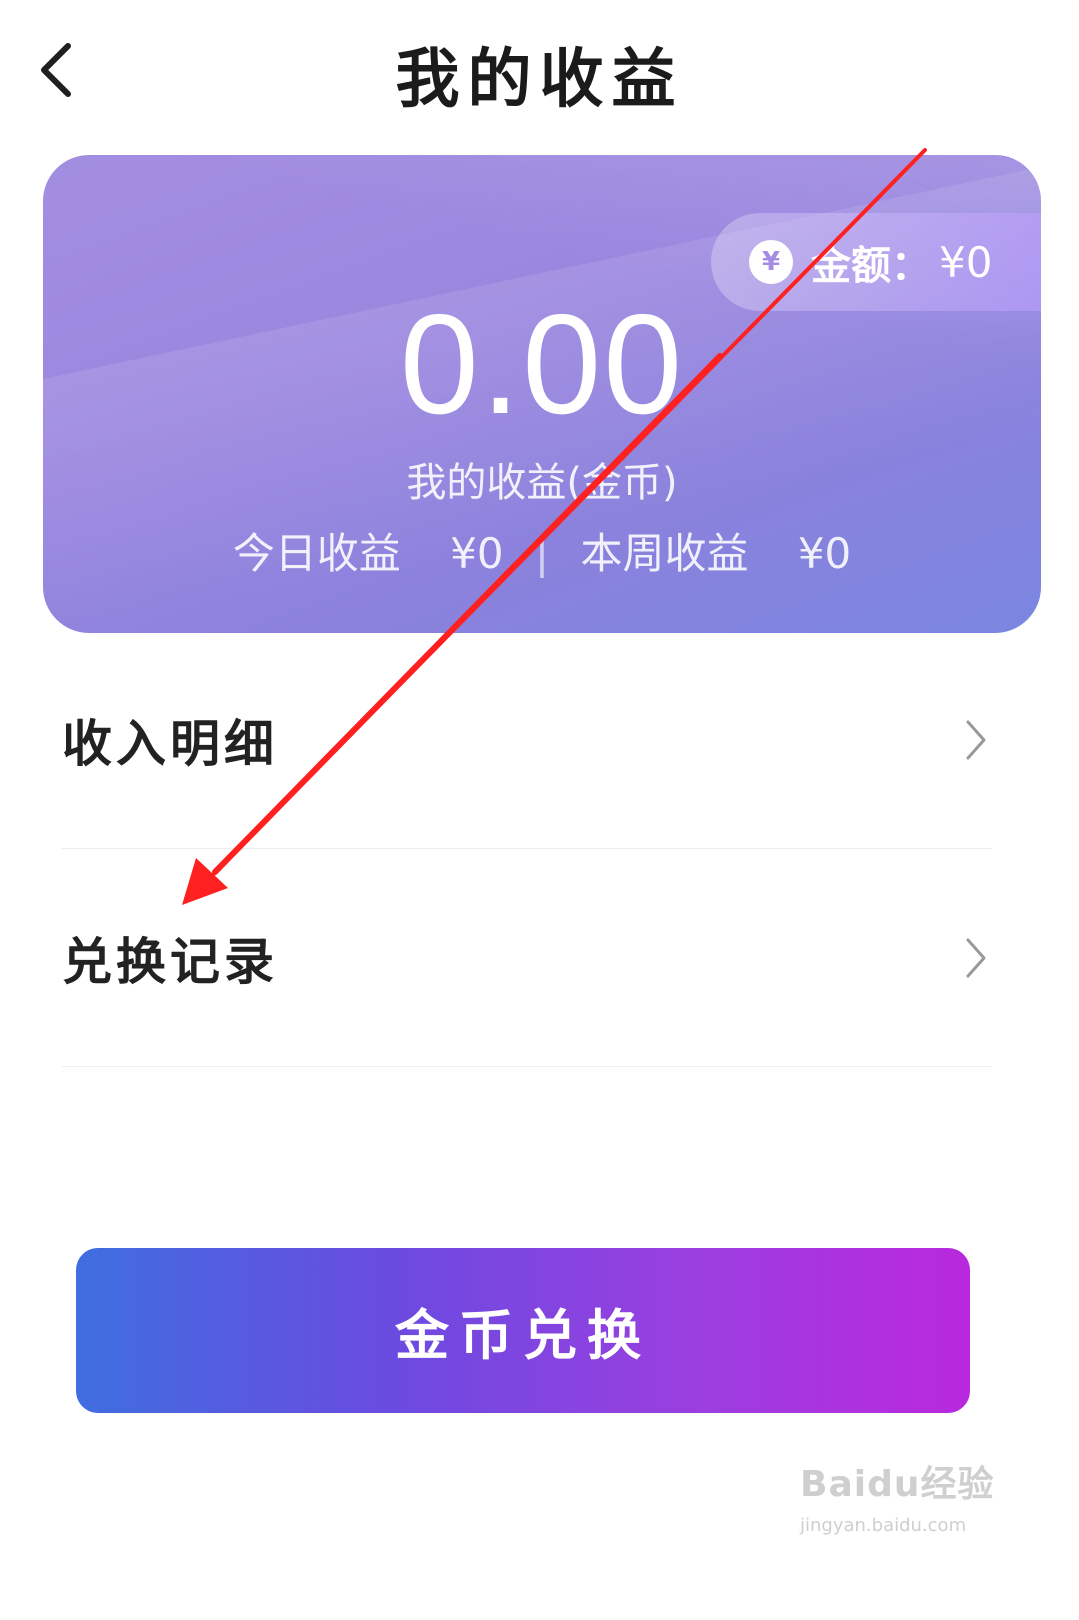 This screenshot has height=1620, width=1079. I want to click on watermark-url: jingyan.baidu.com, so click(883, 1525).